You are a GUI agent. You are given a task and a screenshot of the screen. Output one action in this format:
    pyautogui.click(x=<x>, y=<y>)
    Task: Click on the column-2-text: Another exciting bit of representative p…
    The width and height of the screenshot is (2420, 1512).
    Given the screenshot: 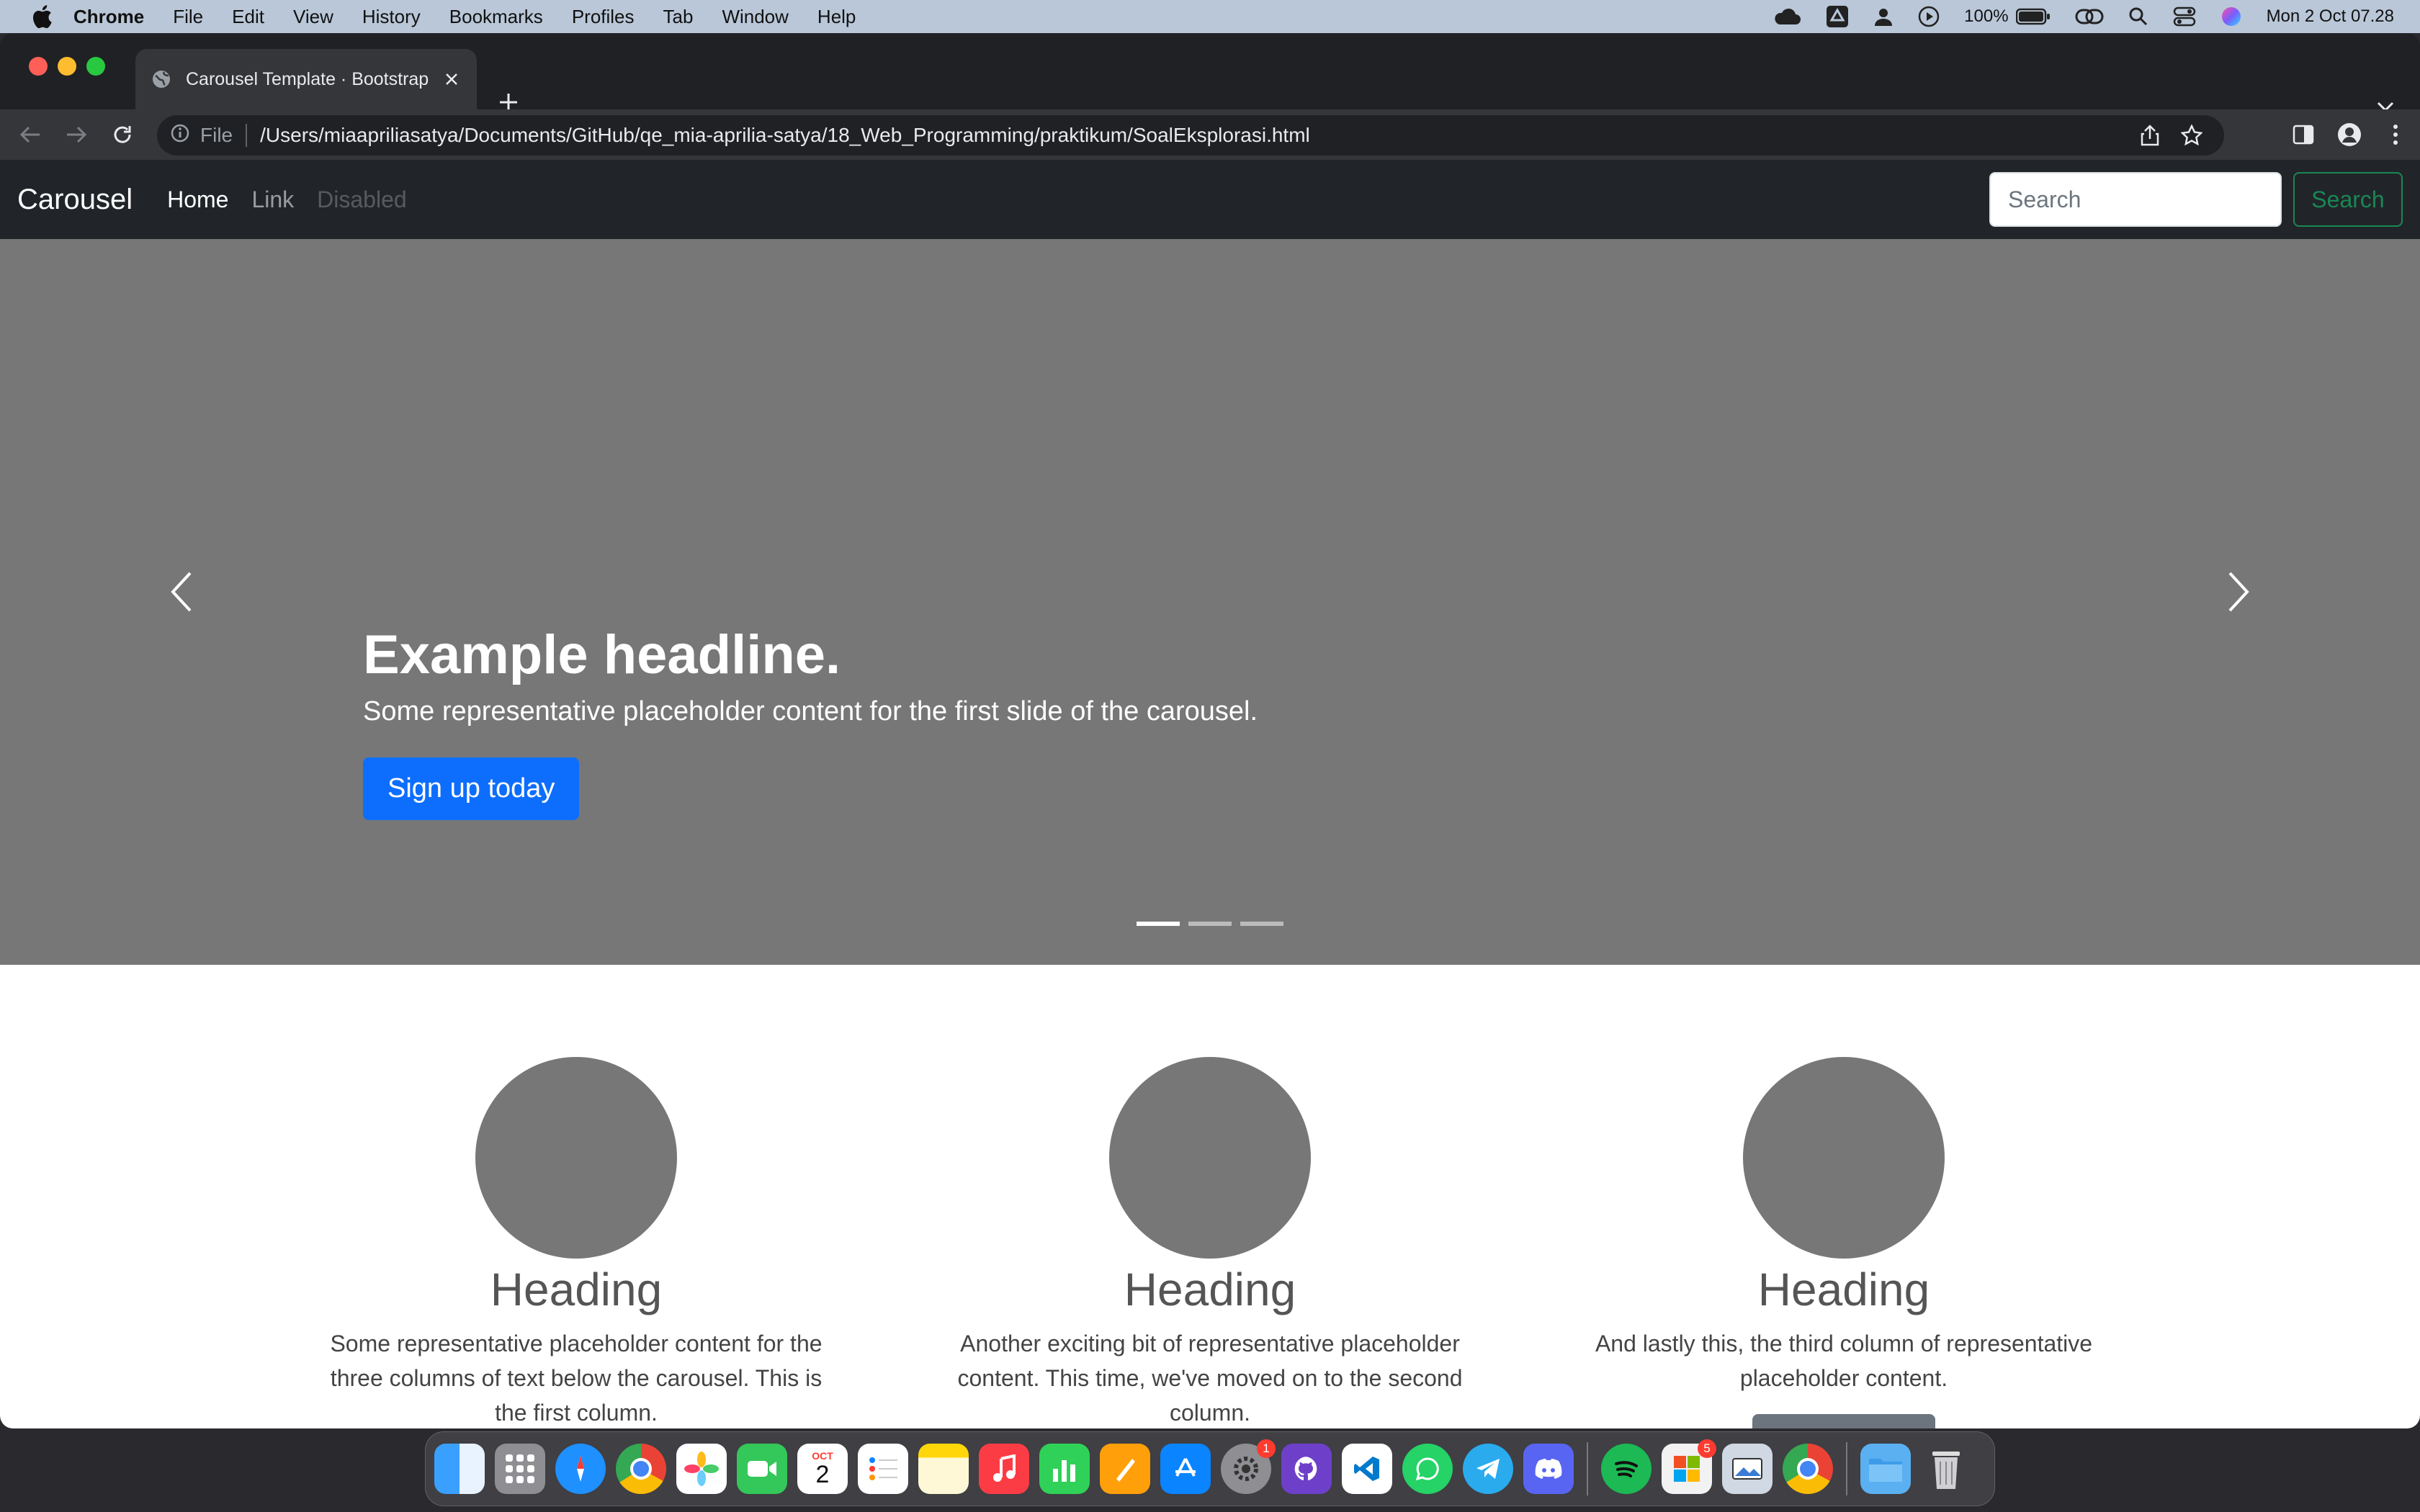 What is the action you would take?
    pyautogui.click(x=1210, y=1378)
    